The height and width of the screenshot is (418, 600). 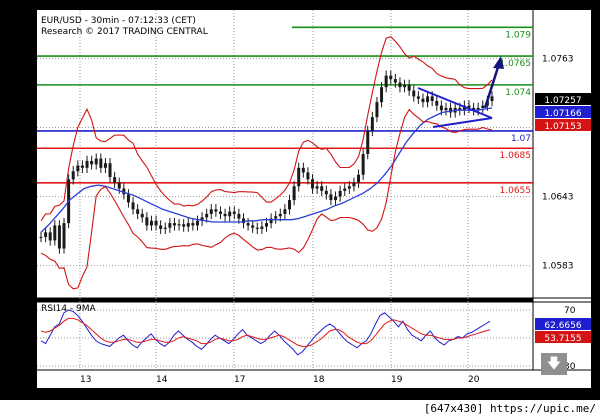 What do you see at coordinates (285, 336) in the screenshot?
I see `rsi-pane` at bounding box center [285, 336].